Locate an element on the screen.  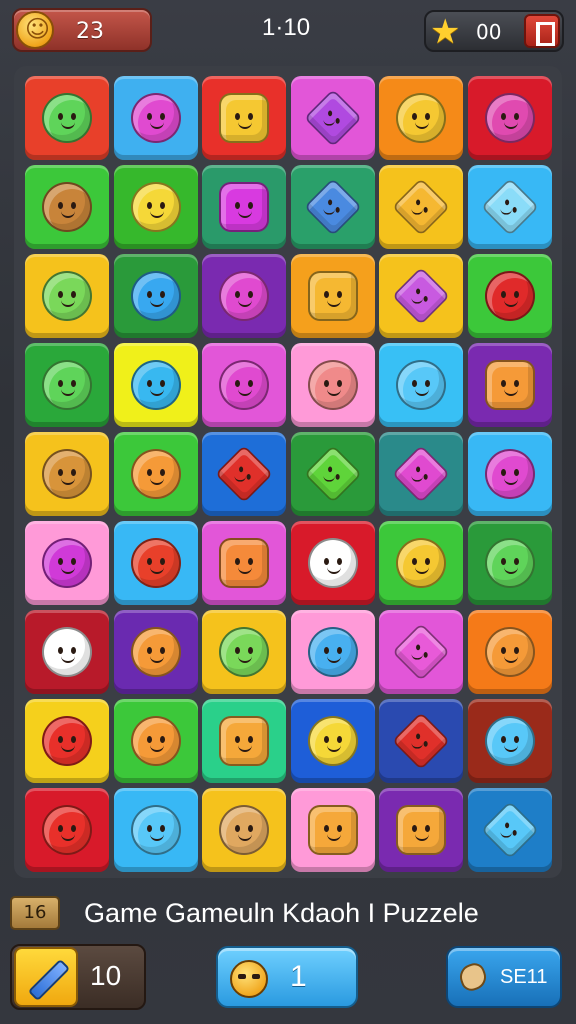
tile-r9-c2 is located at coordinates (155, 830).